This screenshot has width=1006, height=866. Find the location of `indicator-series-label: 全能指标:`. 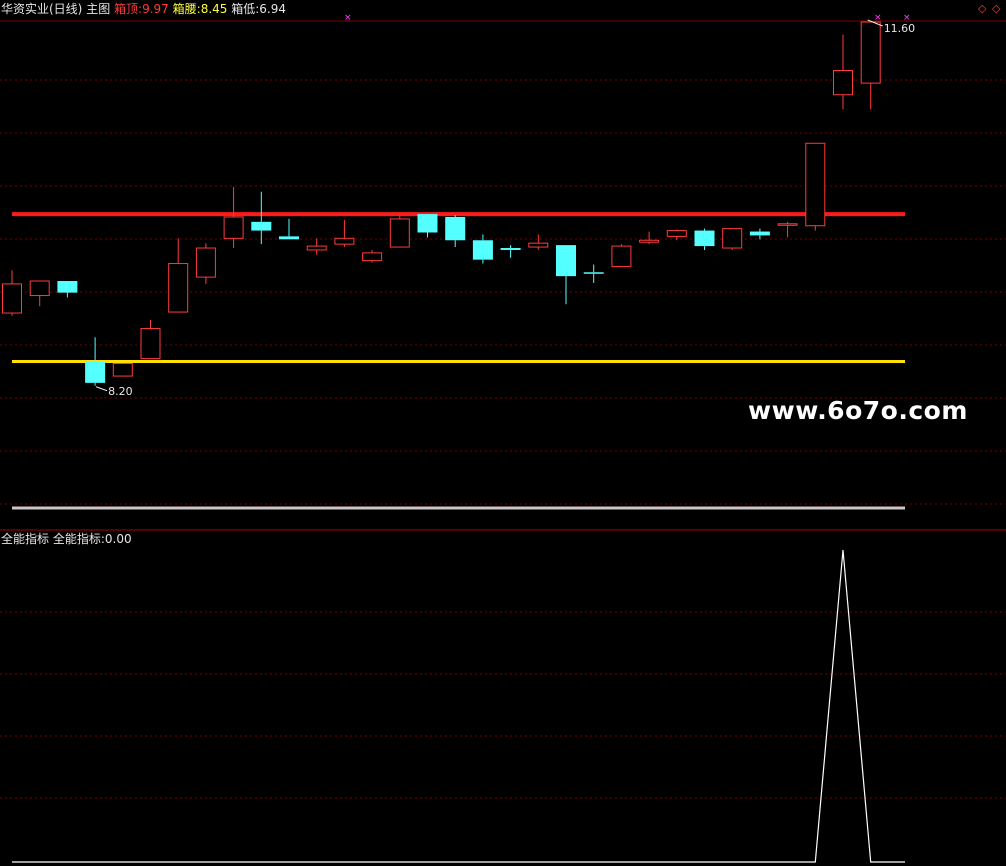

indicator-series-label: 全能指标: is located at coordinates (78, 539).